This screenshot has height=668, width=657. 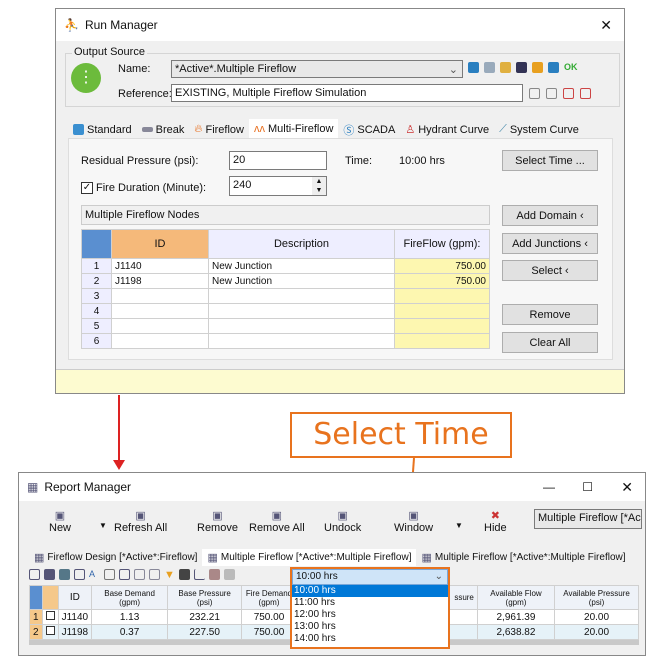 I want to click on remove-all-button: ▣ Remove All, so click(x=277, y=521).